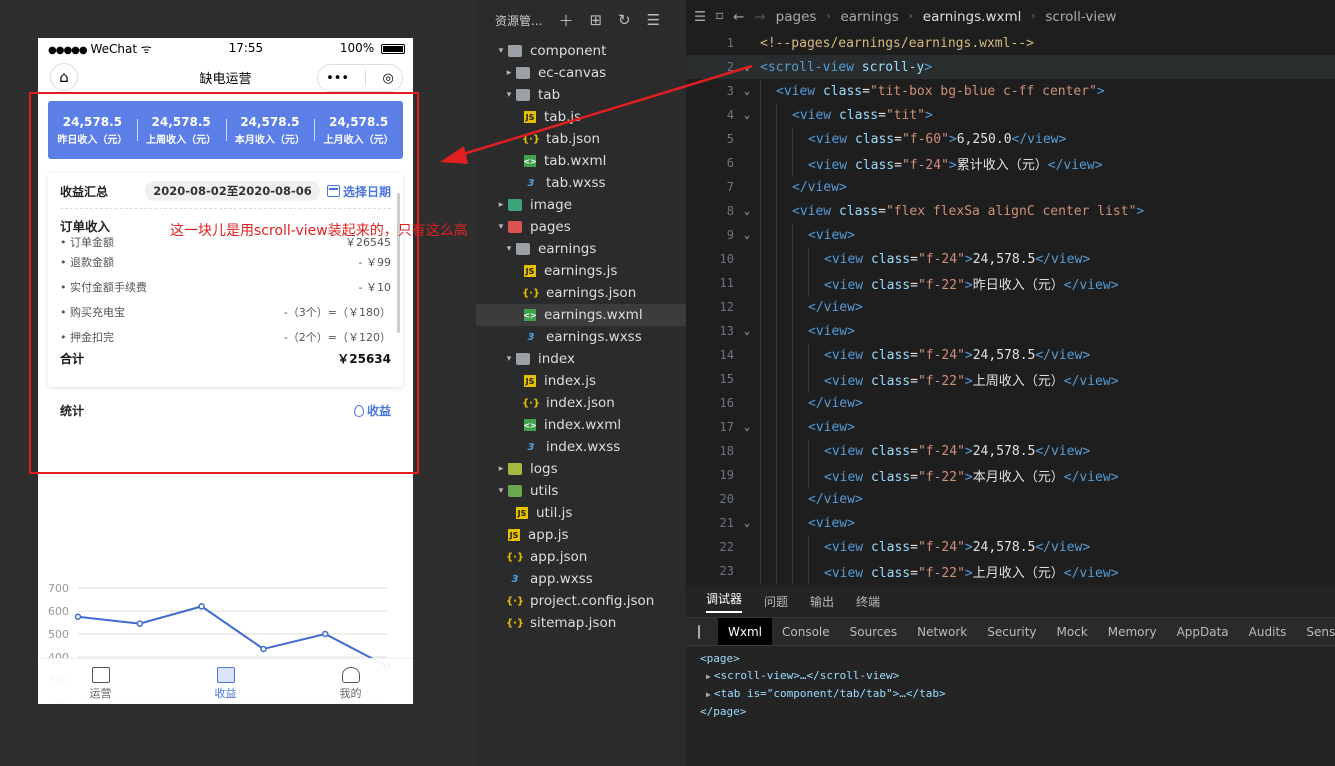  I want to click on code-line: 18 <view class="f-24">24,578.5</view>, so click(1010, 451).